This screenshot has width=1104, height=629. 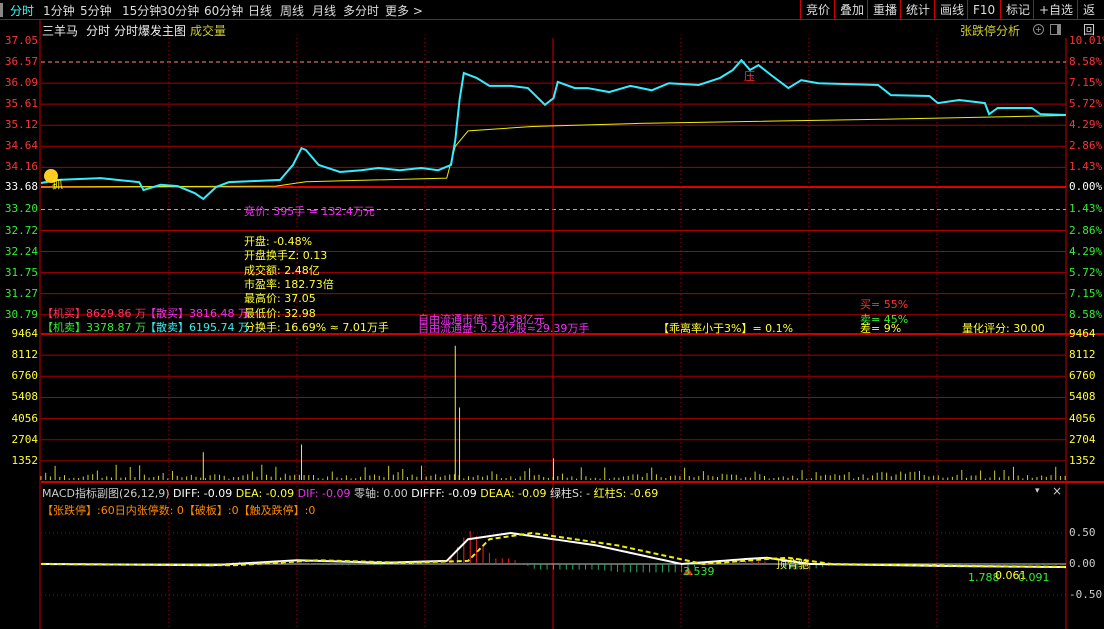 What do you see at coordinates (179, 510) in the screenshot?
I see `limit-stats: 【张跌停】:60日内张停数: 0【破板】:0【触及跌停】:0` at bounding box center [179, 510].